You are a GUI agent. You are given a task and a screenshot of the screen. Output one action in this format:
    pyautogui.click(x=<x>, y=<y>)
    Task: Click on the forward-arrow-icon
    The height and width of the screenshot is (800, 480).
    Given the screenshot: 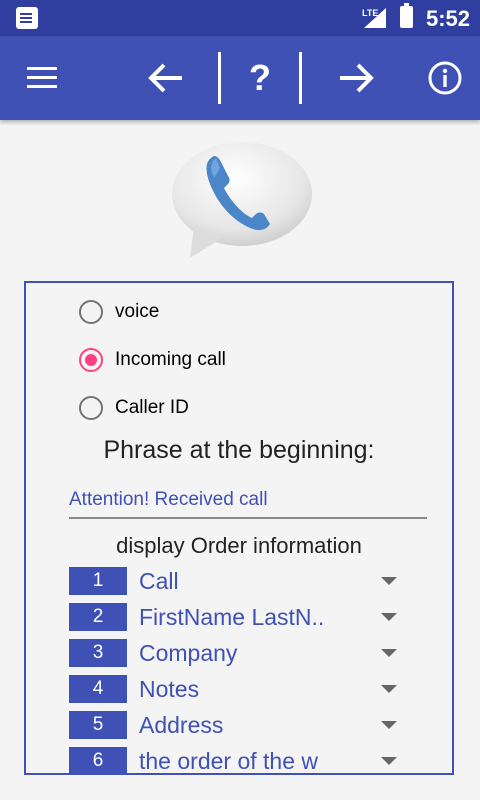 What is the action you would take?
    pyautogui.click(x=357, y=78)
    